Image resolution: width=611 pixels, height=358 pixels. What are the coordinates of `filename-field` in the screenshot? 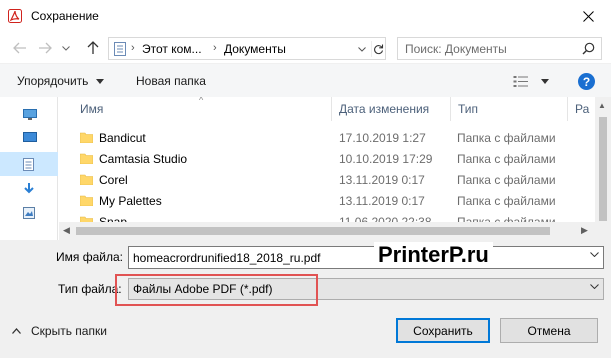 It's located at (366, 257).